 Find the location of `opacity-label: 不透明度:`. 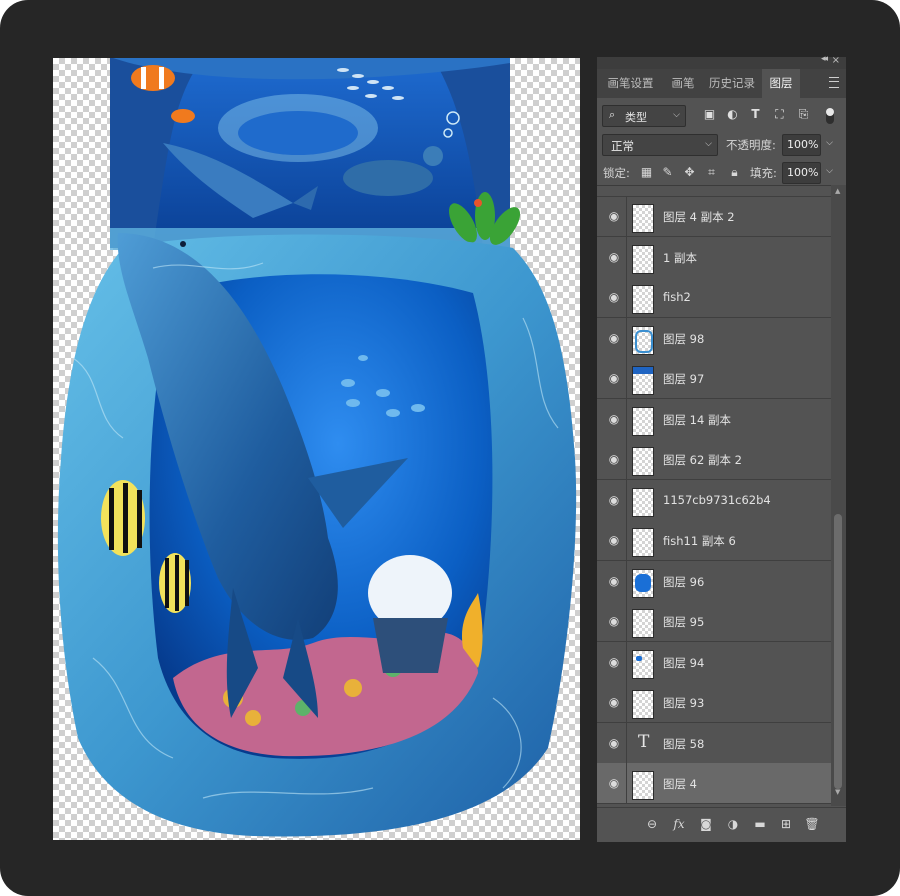

opacity-label: 不透明度: is located at coordinates (751, 145).